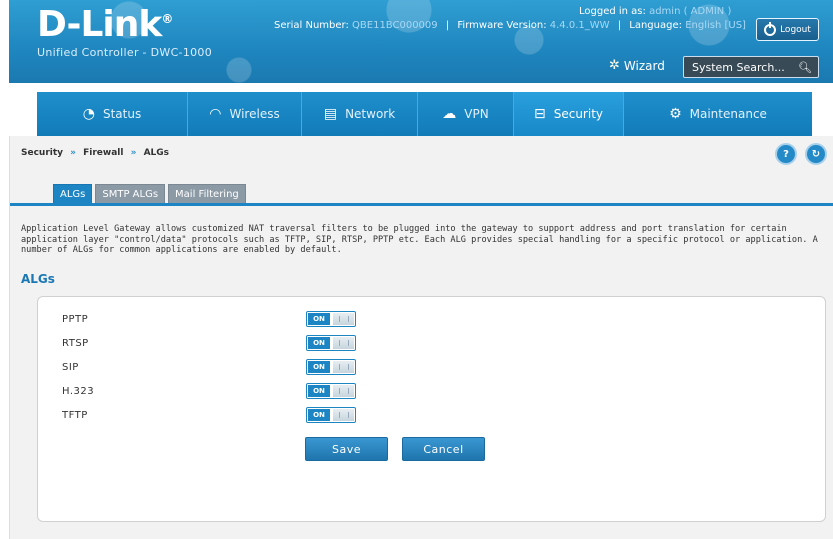 This screenshot has height=539, width=833. Describe the element at coordinates (612, 11) in the screenshot. I see `logged-in-label: Logged in as:` at that location.